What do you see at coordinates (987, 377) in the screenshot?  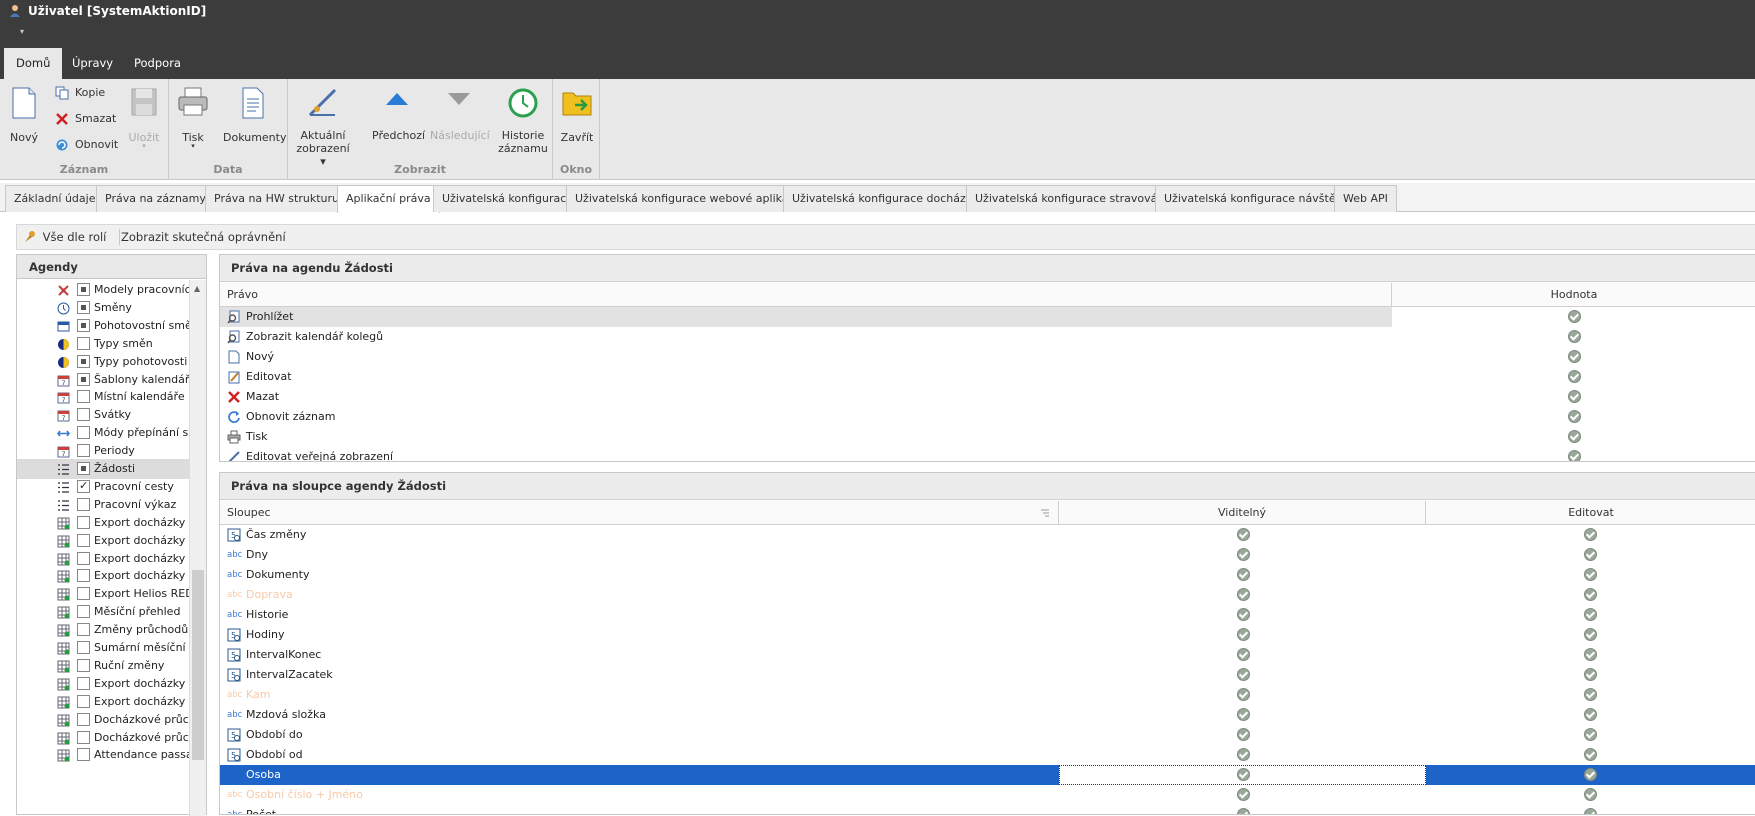 I see `right-row: Editovat` at bounding box center [987, 377].